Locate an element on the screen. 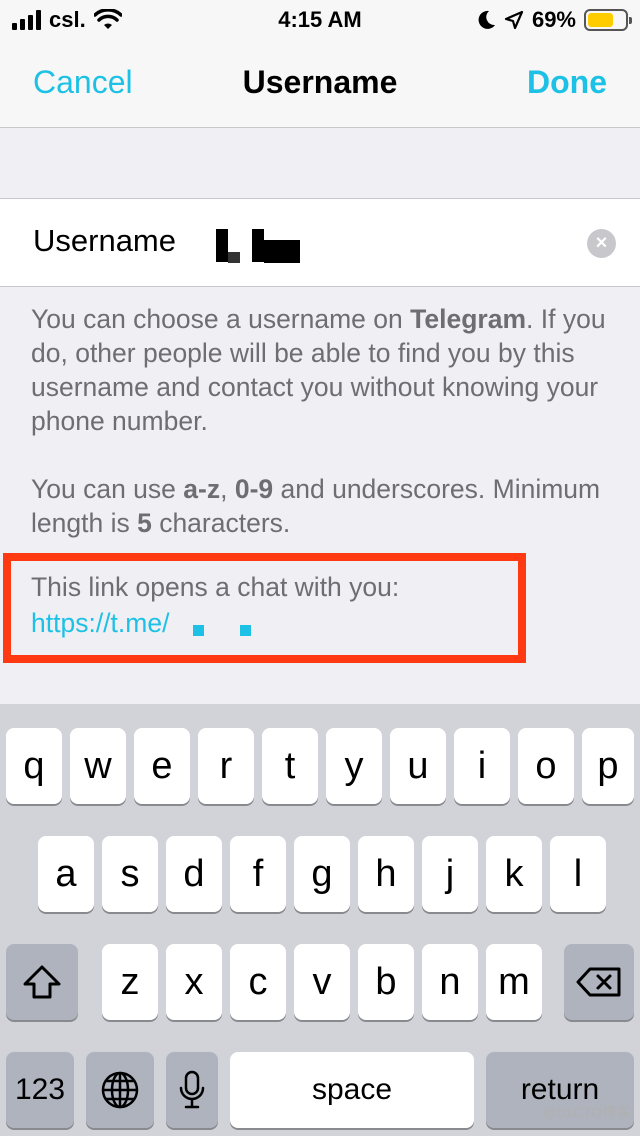 This screenshot has height=1136, width=640. key-n: n is located at coordinates (450, 982).